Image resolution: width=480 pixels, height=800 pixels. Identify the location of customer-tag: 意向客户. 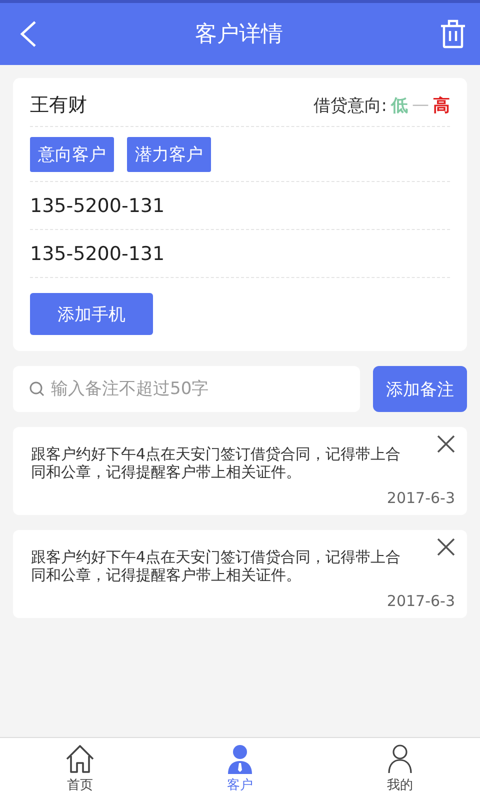
(72, 154).